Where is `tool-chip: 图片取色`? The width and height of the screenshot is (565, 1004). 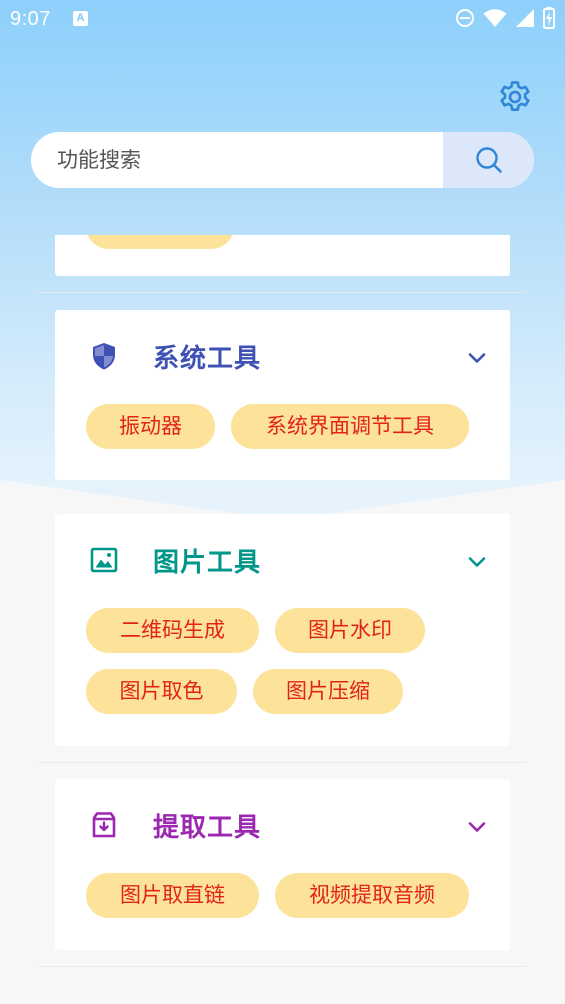 tool-chip: 图片取色 is located at coordinates (161, 691).